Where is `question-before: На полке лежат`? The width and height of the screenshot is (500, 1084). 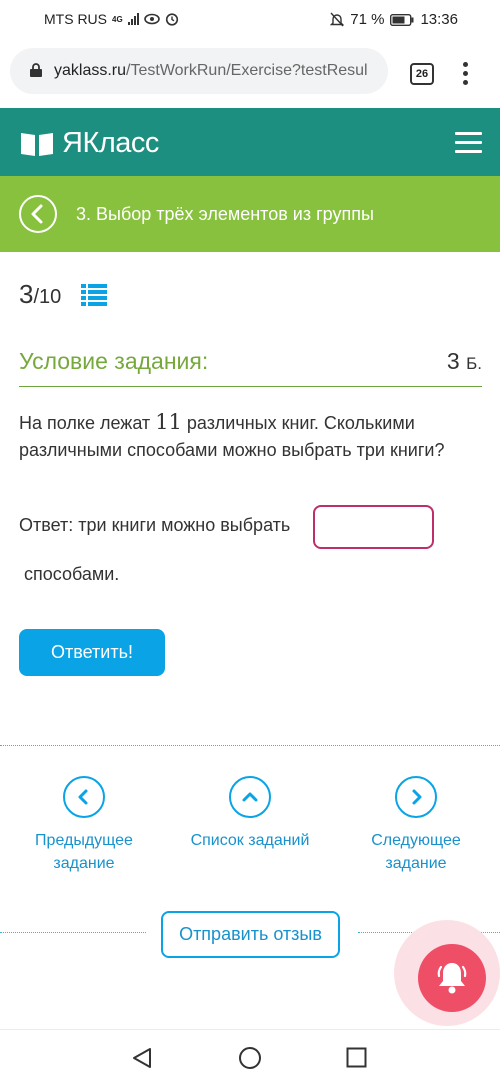 question-before: На полке лежат is located at coordinates (87, 423).